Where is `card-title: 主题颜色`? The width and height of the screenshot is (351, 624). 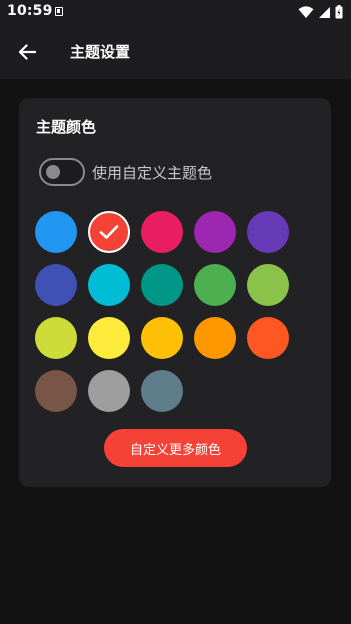 card-title: 主题颜色 is located at coordinates (66, 127).